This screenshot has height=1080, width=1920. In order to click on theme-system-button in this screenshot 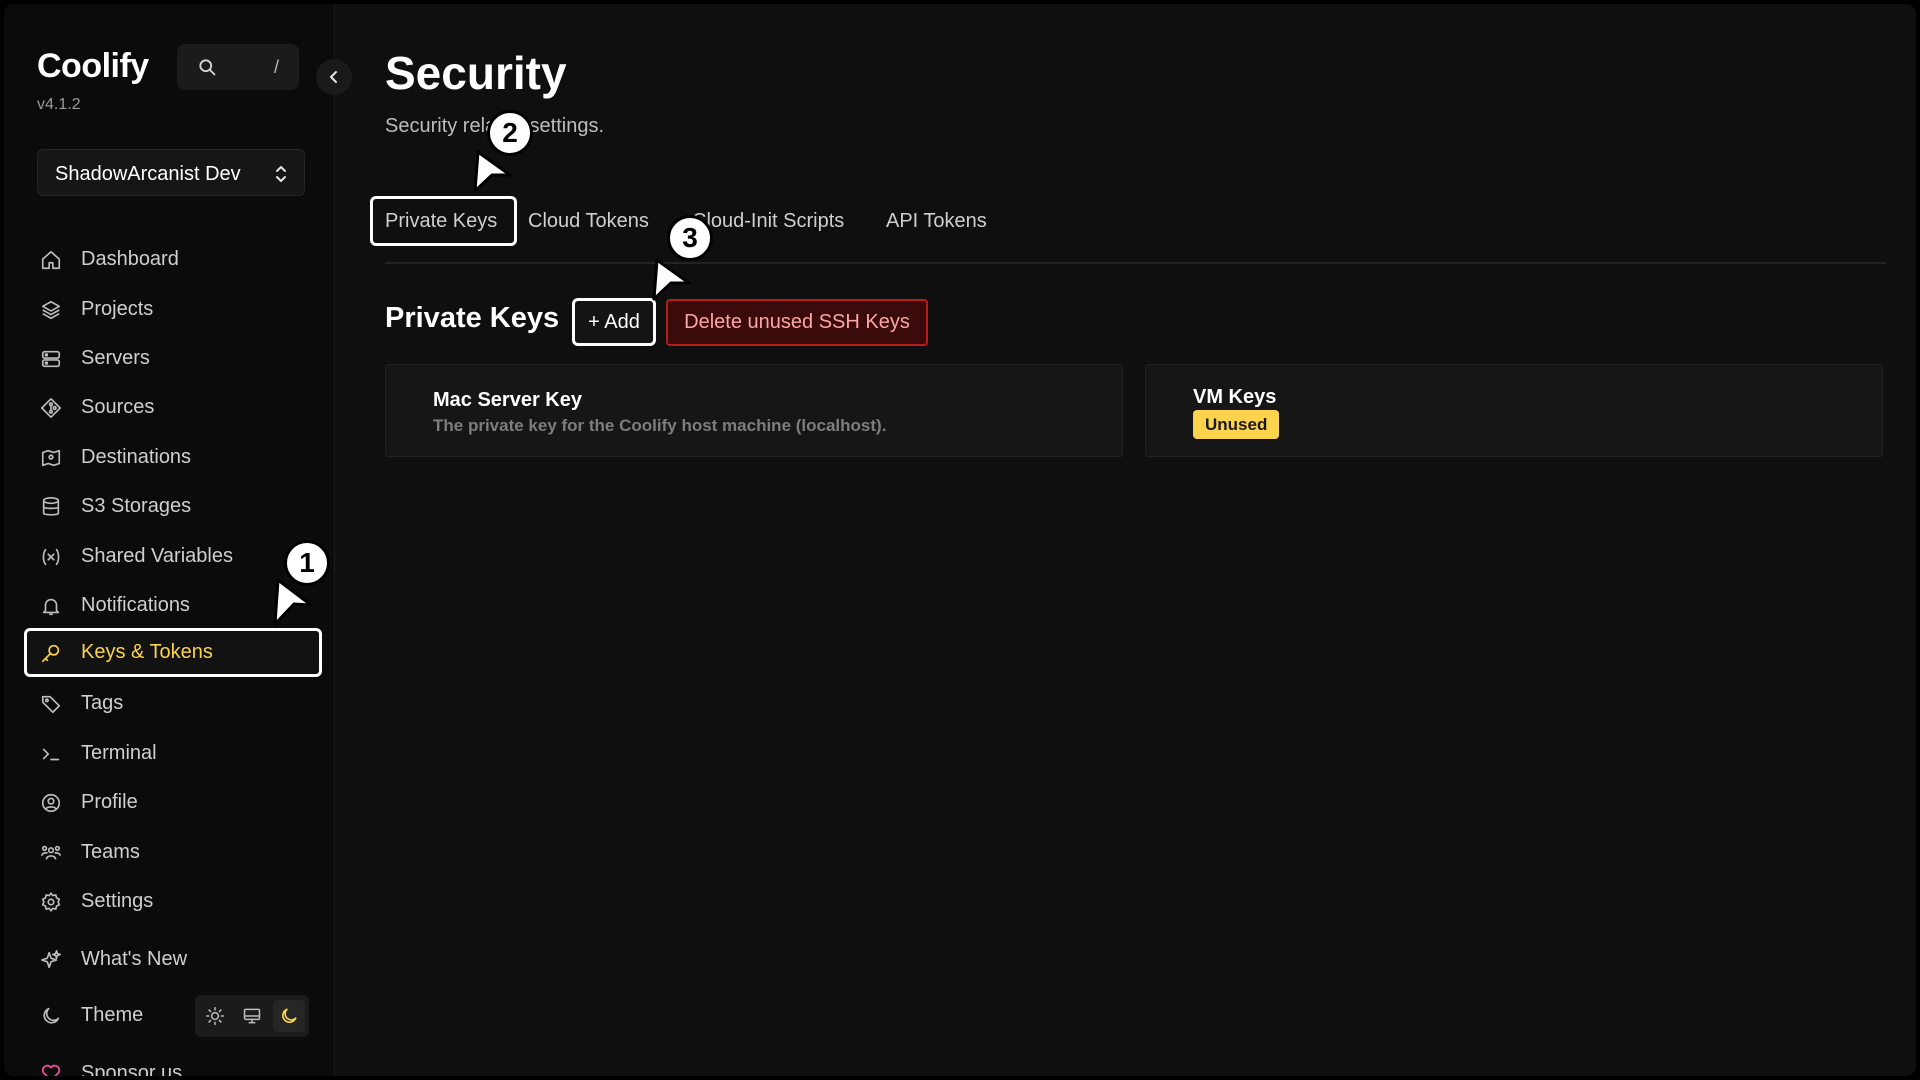, I will do `click(252, 1016)`.